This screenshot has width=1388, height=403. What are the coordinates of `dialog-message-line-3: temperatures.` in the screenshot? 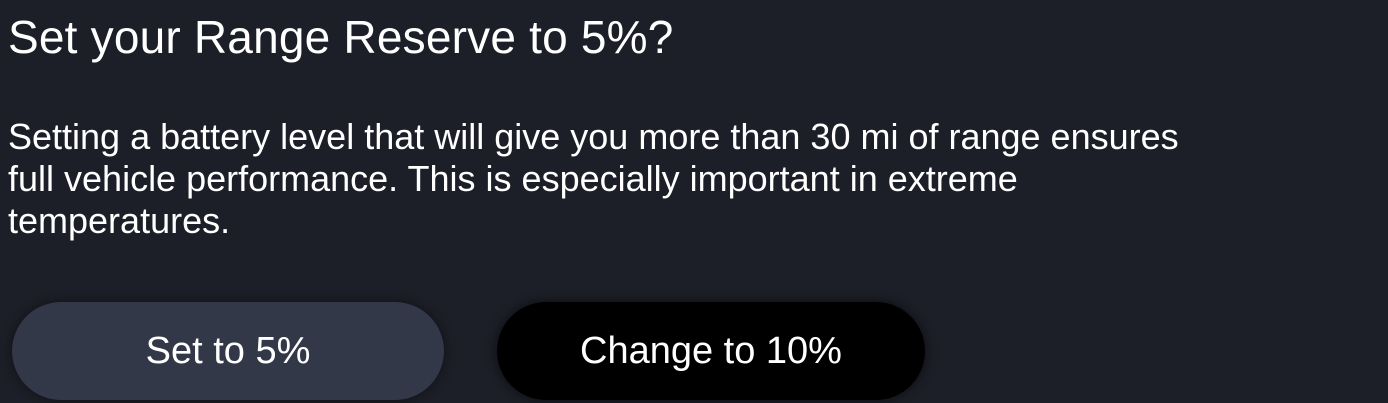 It's located at (119, 220).